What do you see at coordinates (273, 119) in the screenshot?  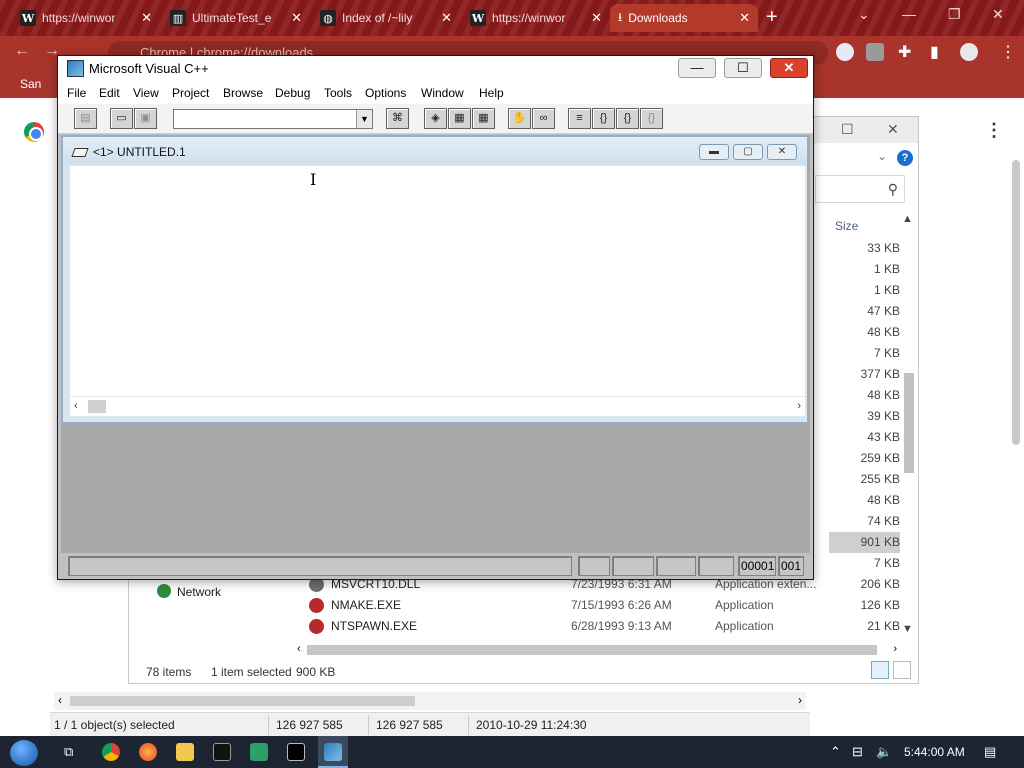 I see `find-combo: ▼` at bounding box center [273, 119].